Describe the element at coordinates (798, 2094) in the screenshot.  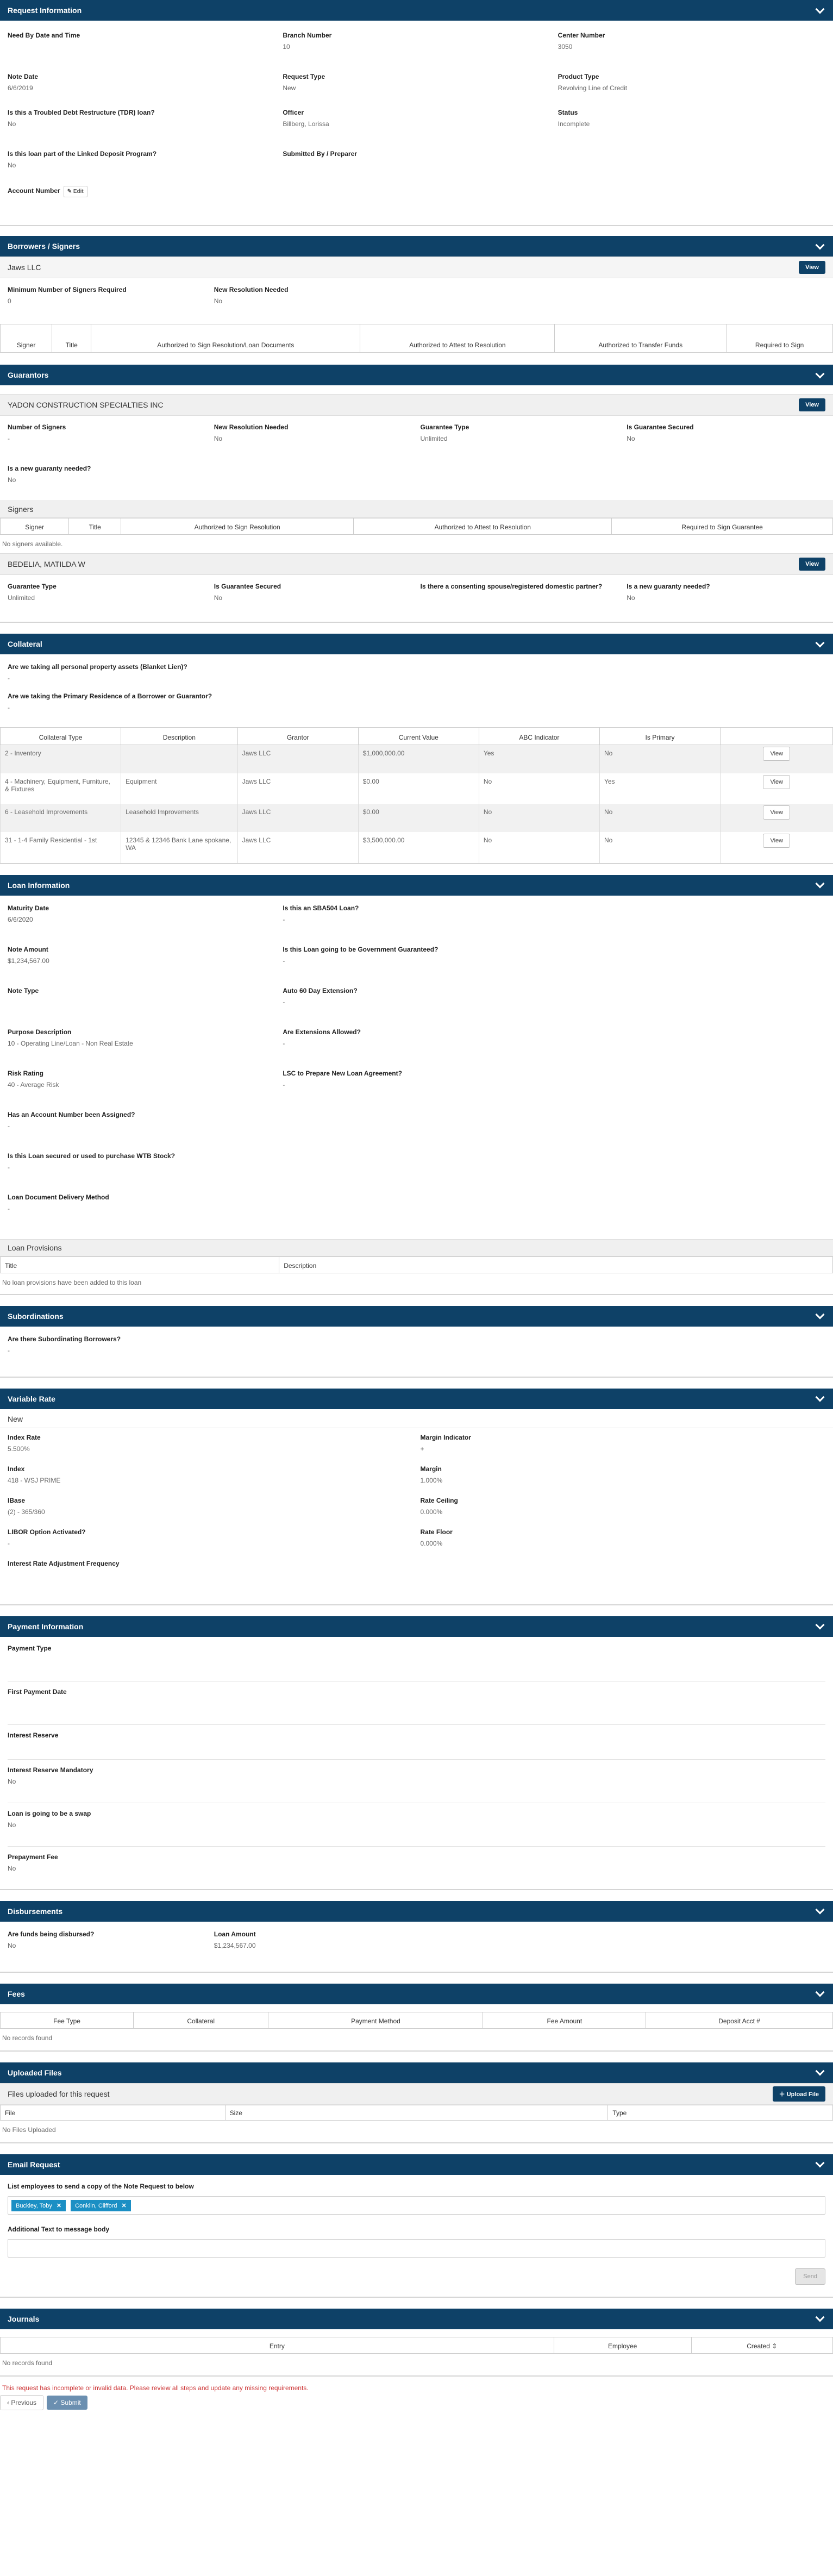
I see `upload-file-button: ＋ Upload File` at that location.